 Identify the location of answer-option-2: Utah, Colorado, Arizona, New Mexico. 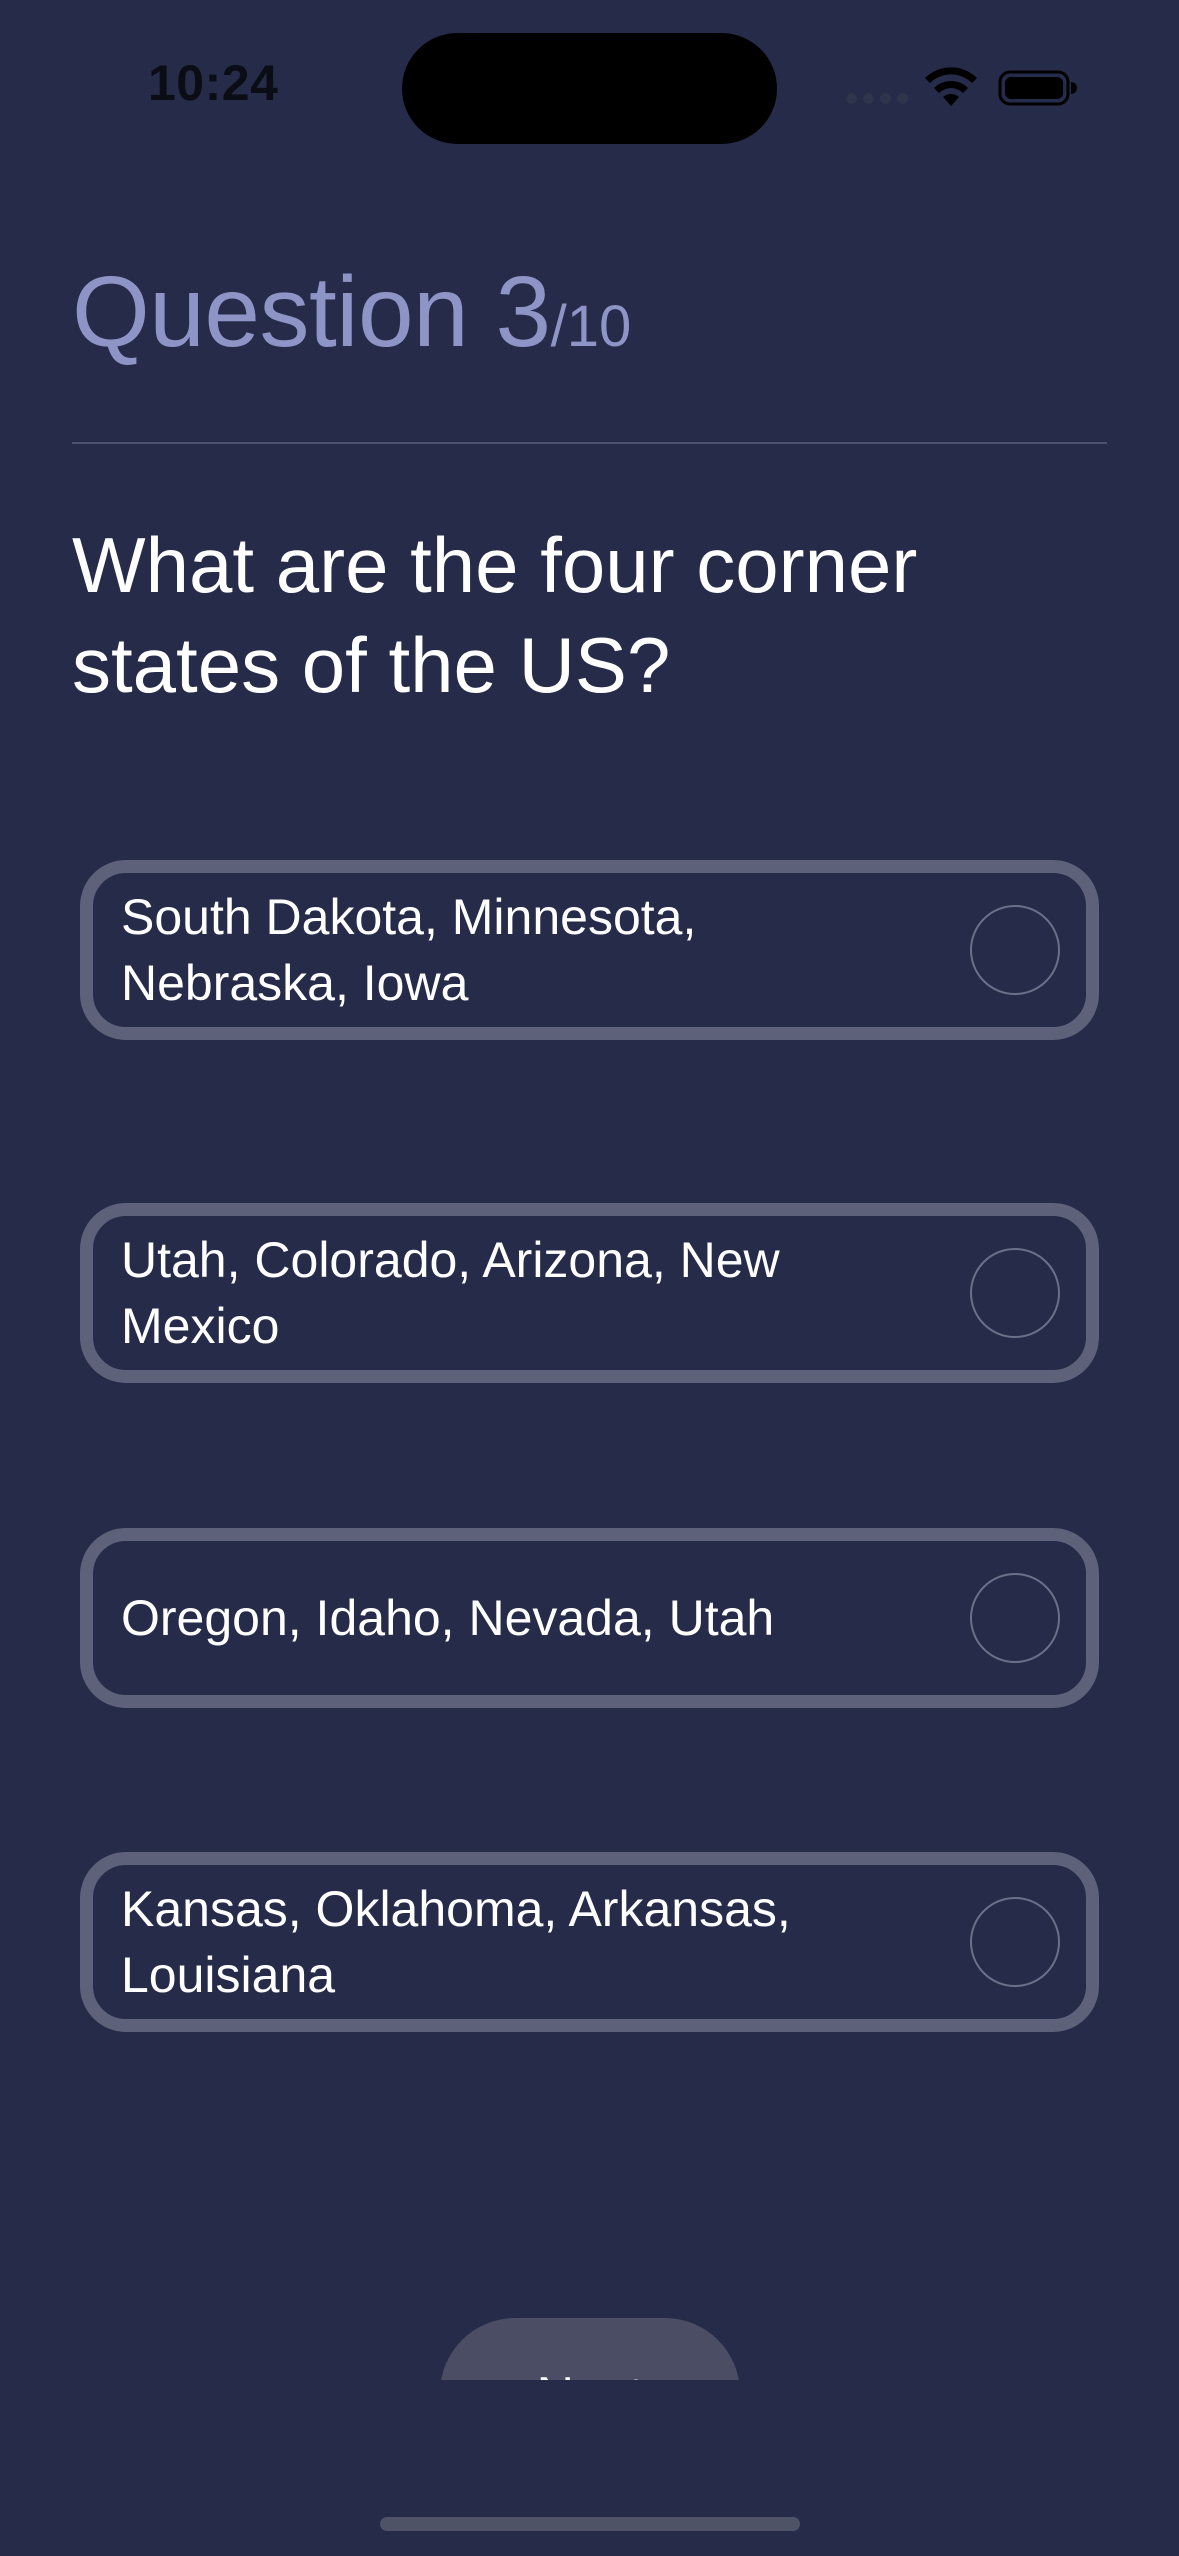
(589, 1293).